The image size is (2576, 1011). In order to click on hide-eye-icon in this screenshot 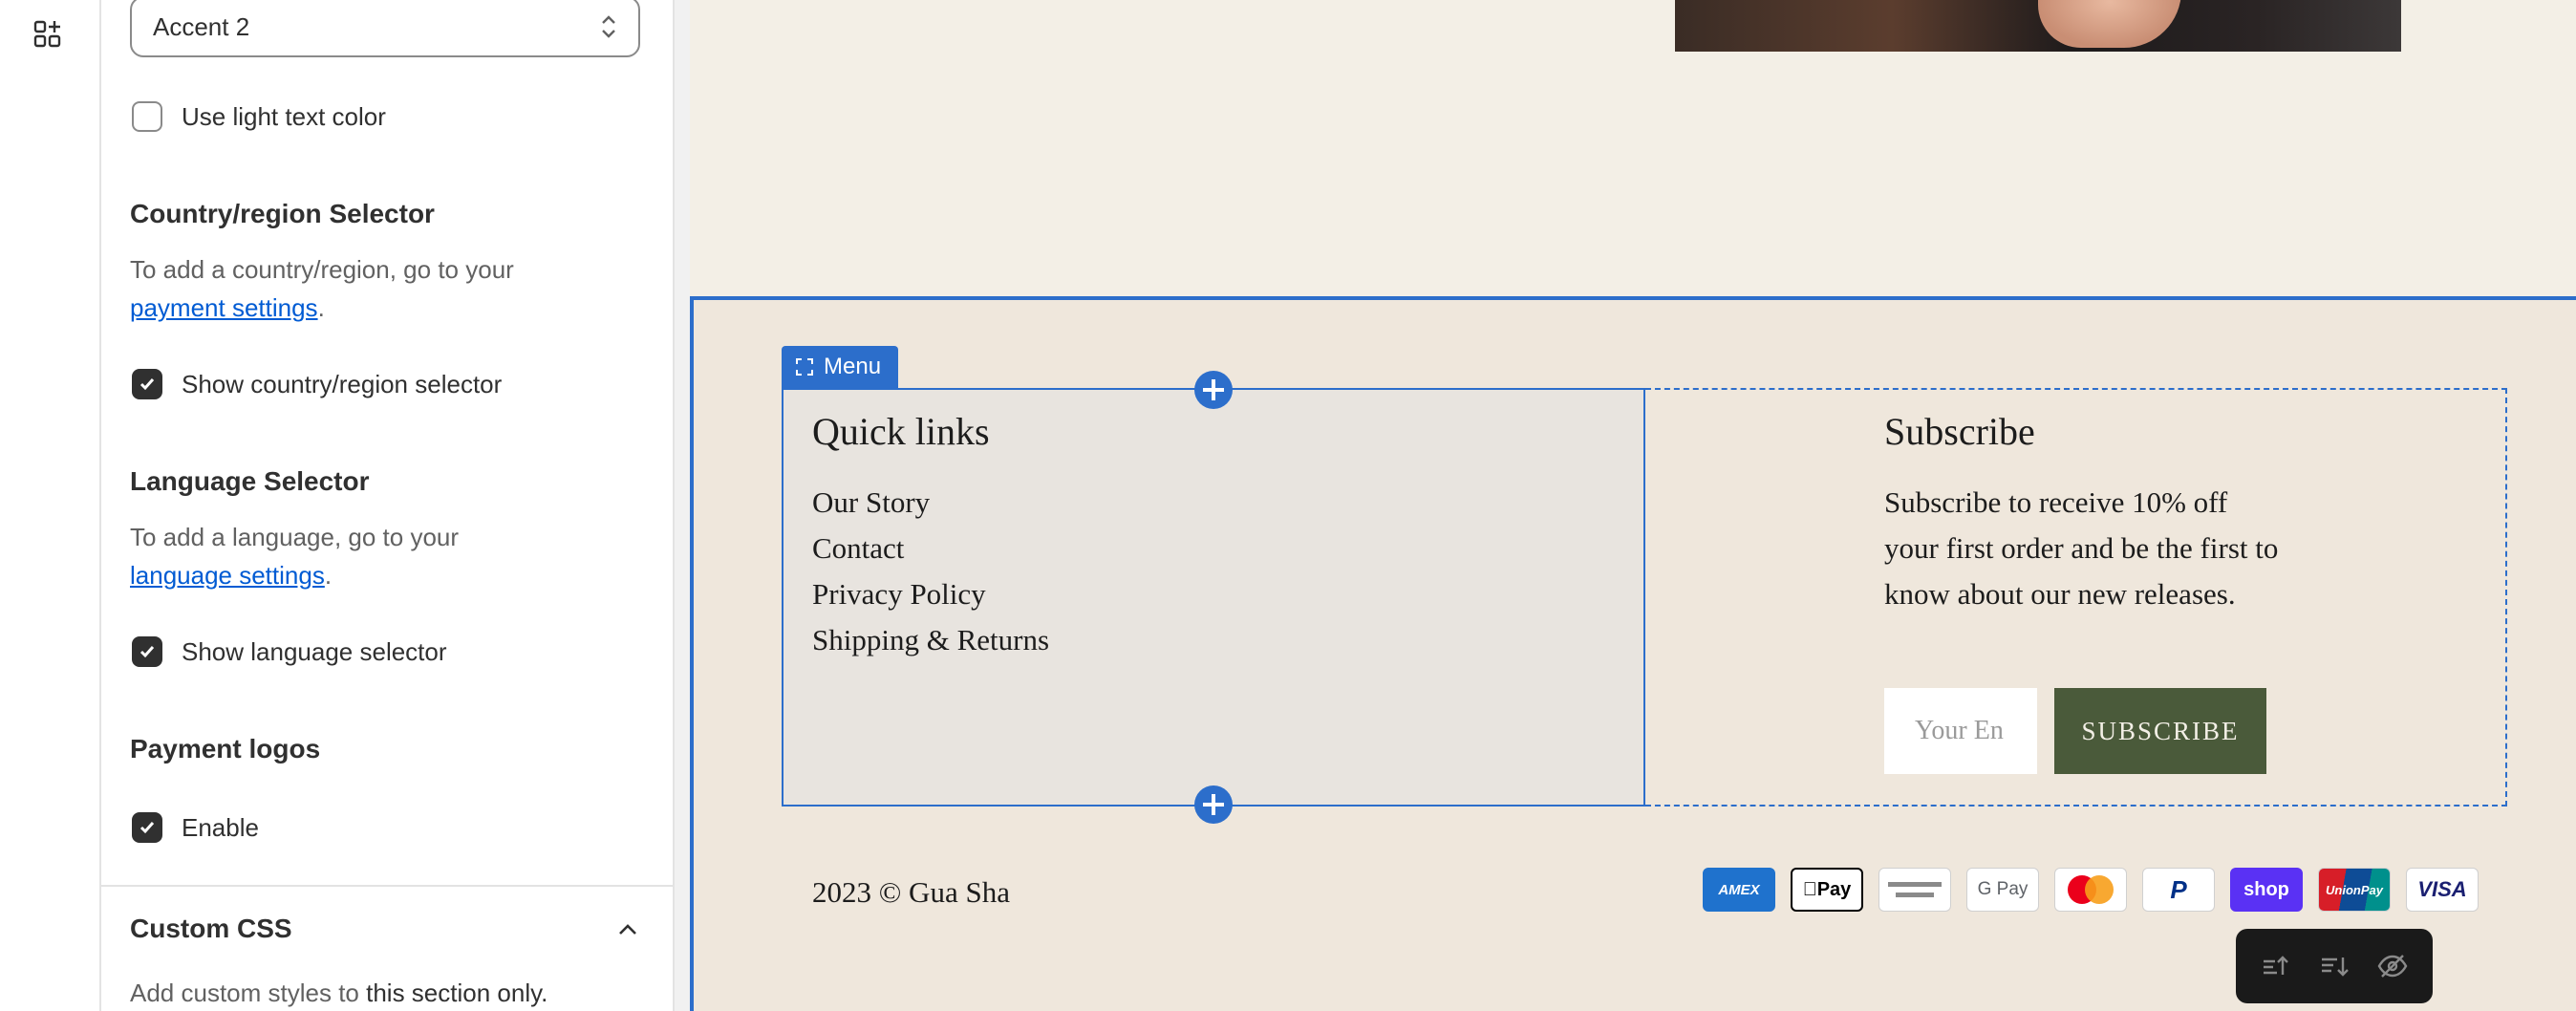, I will do `click(2392, 966)`.